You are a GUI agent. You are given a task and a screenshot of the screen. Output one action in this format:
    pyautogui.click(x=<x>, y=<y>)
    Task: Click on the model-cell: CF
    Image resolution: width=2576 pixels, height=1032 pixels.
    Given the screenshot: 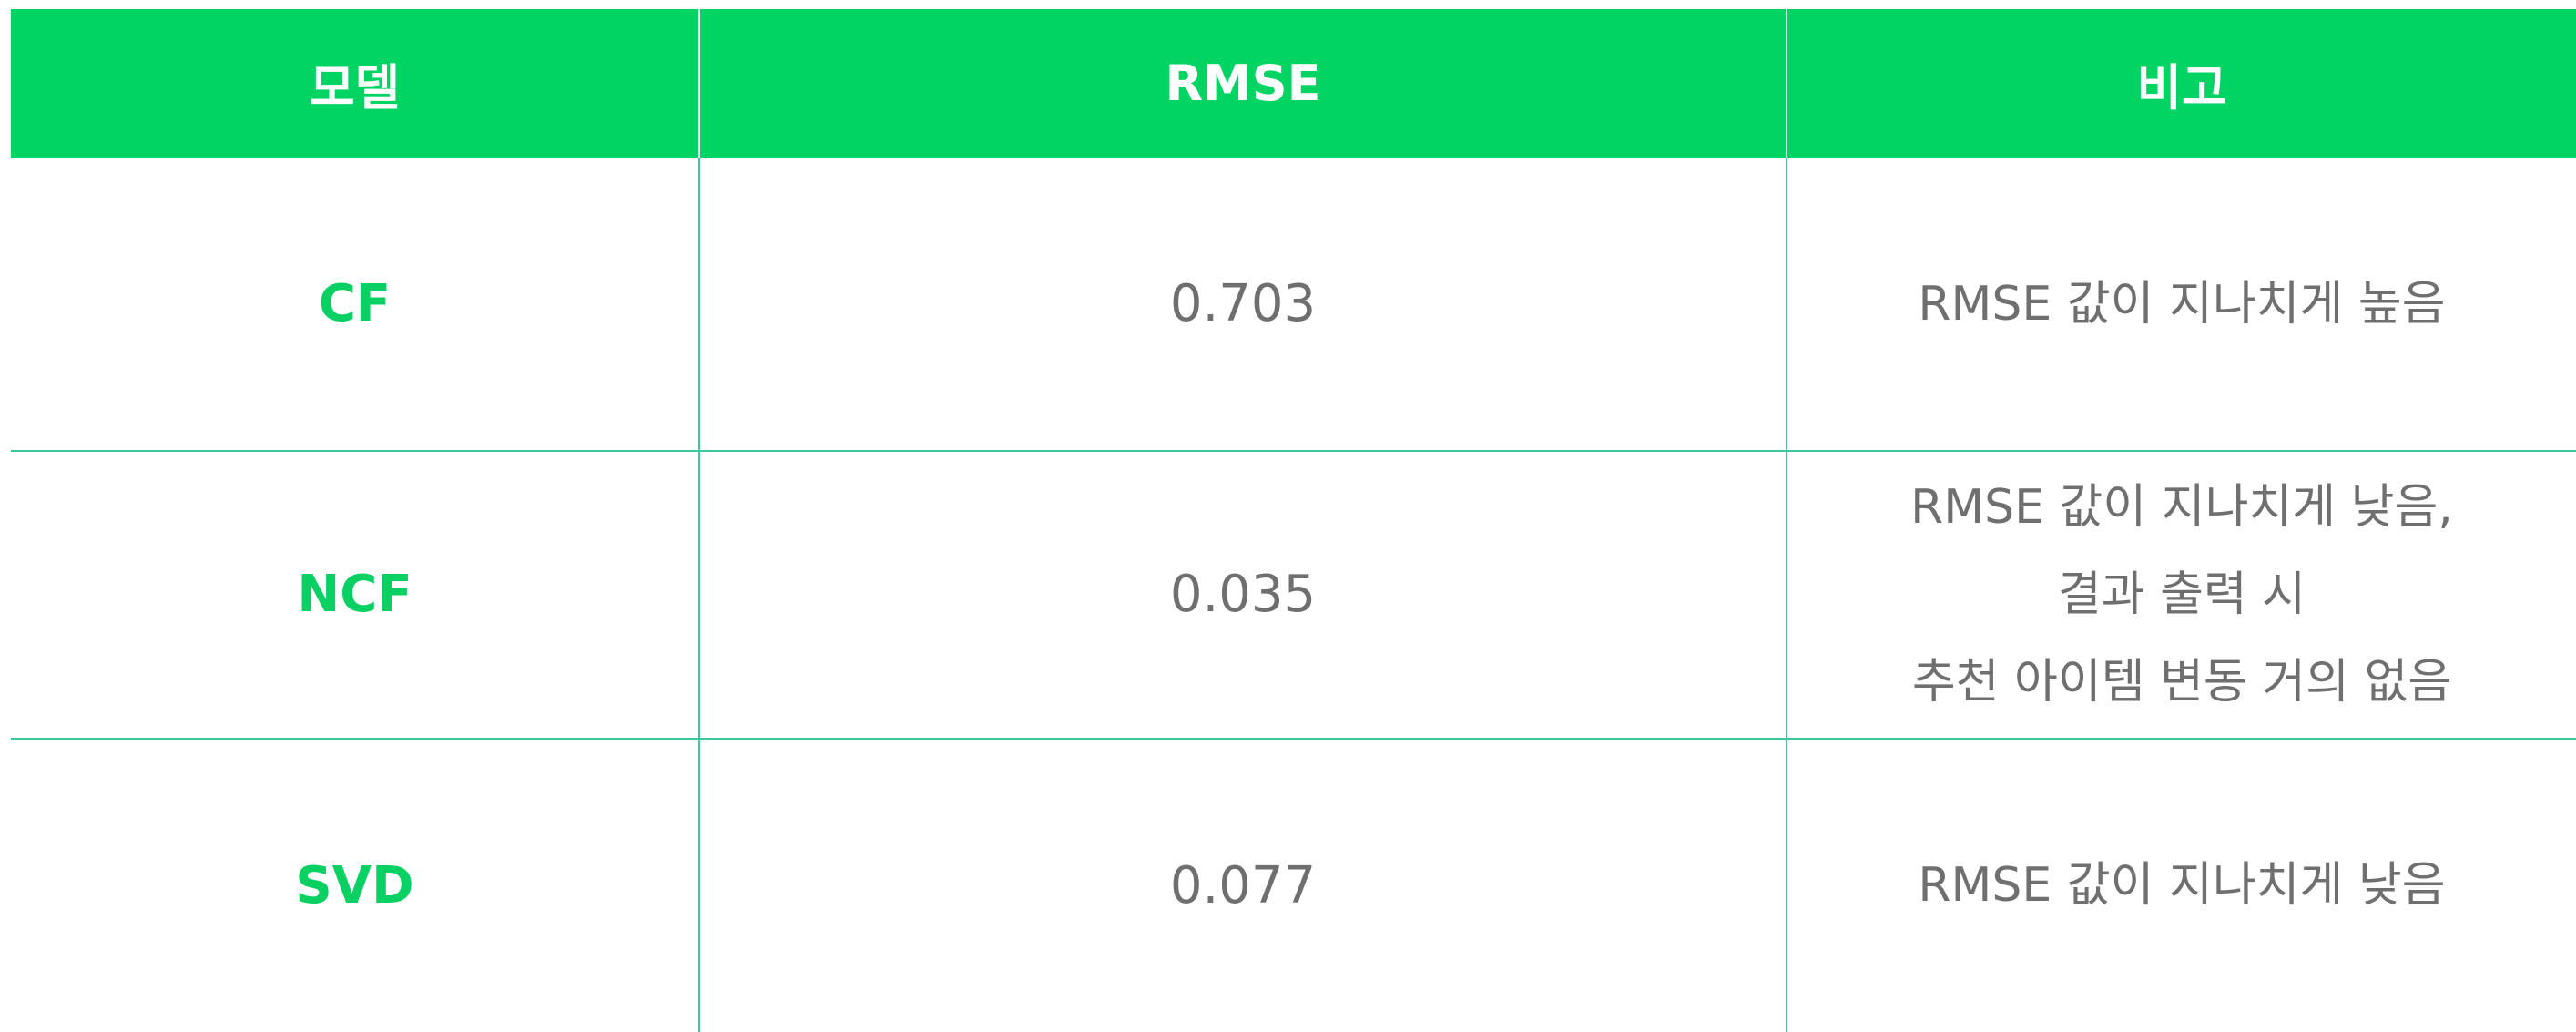 What is the action you would take?
    pyautogui.click(x=355, y=304)
    